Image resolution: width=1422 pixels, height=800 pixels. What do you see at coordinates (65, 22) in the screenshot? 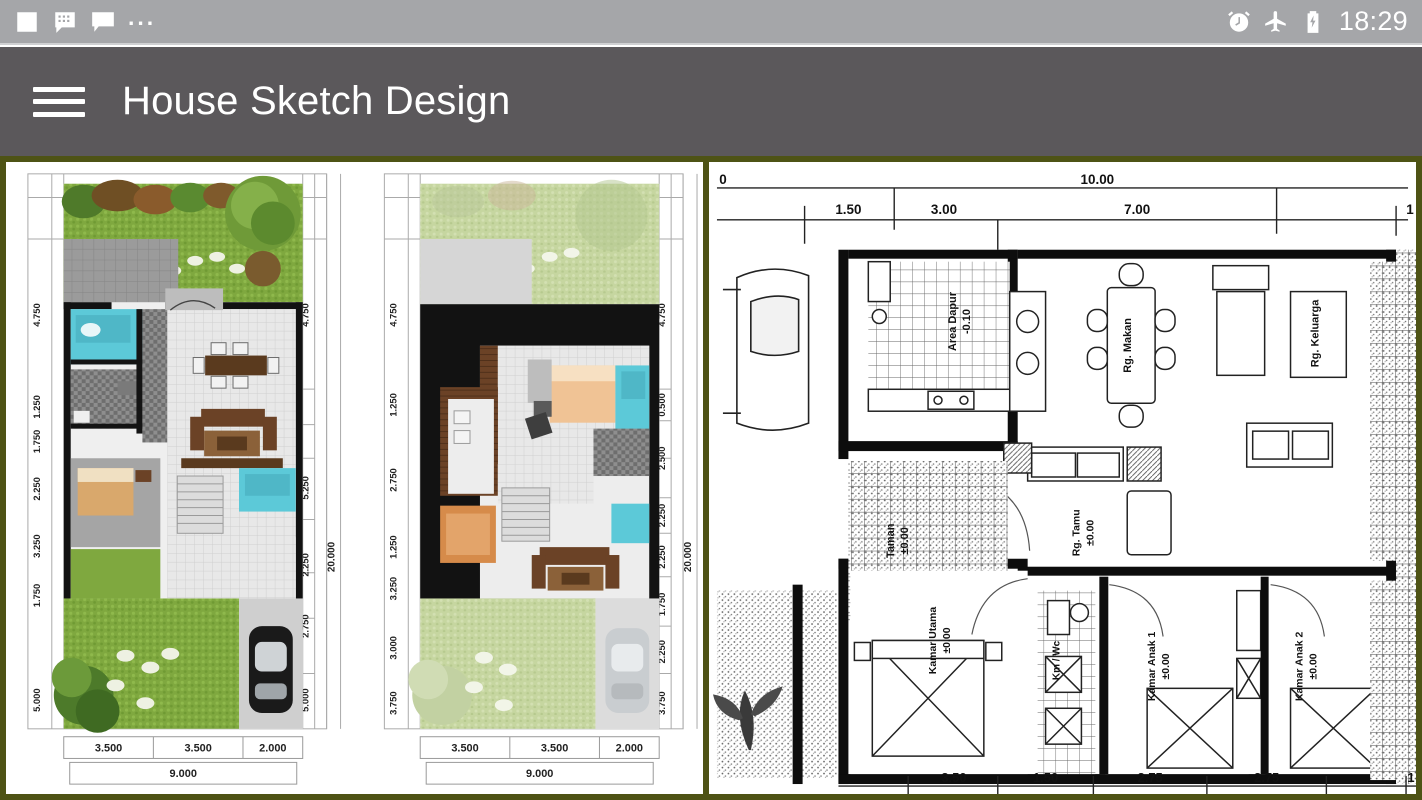
I see `keyboard-icon` at bounding box center [65, 22].